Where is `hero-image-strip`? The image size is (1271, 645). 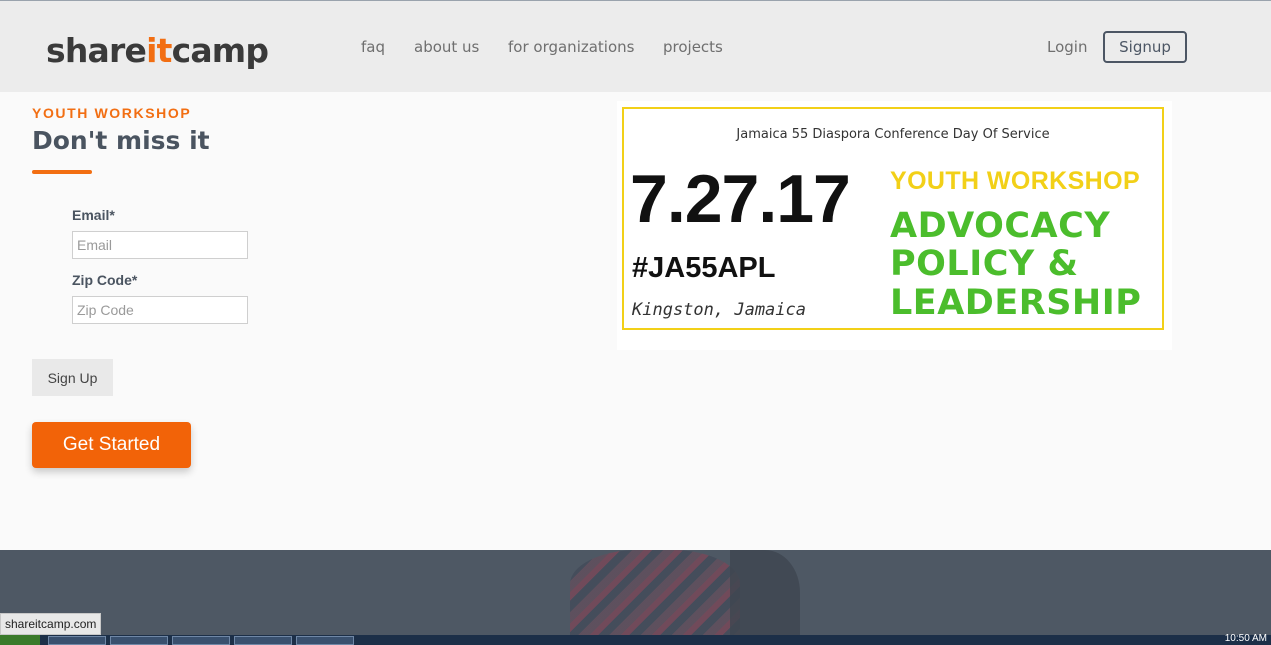 hero-image-strip is located at coordinates (635, 592).